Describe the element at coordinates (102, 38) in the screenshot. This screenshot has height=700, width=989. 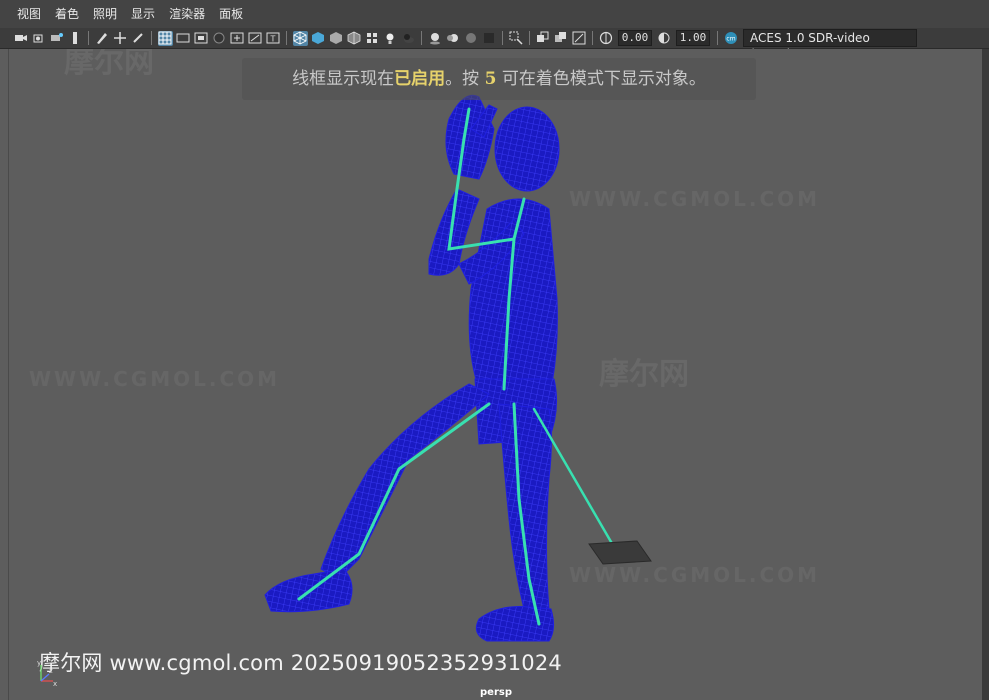
I see `grease-pencil-icon` at that location.